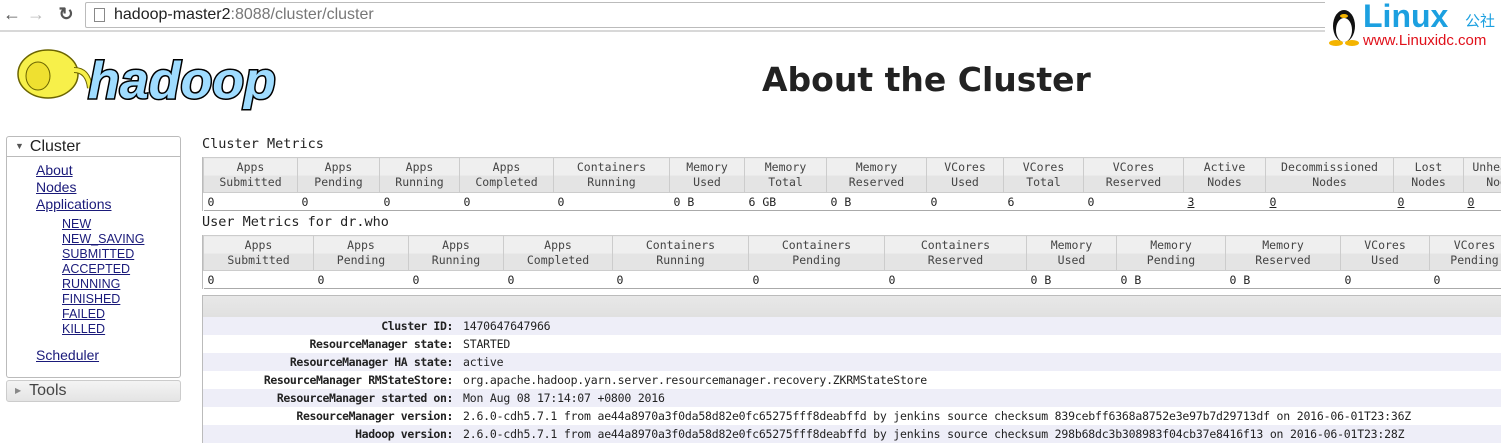 The height and width of the screenshot is (448, 1501). Describe the element at coordinates (1133, 175) in the screenshot. I see `column-header: VCores Reserved` at that location.